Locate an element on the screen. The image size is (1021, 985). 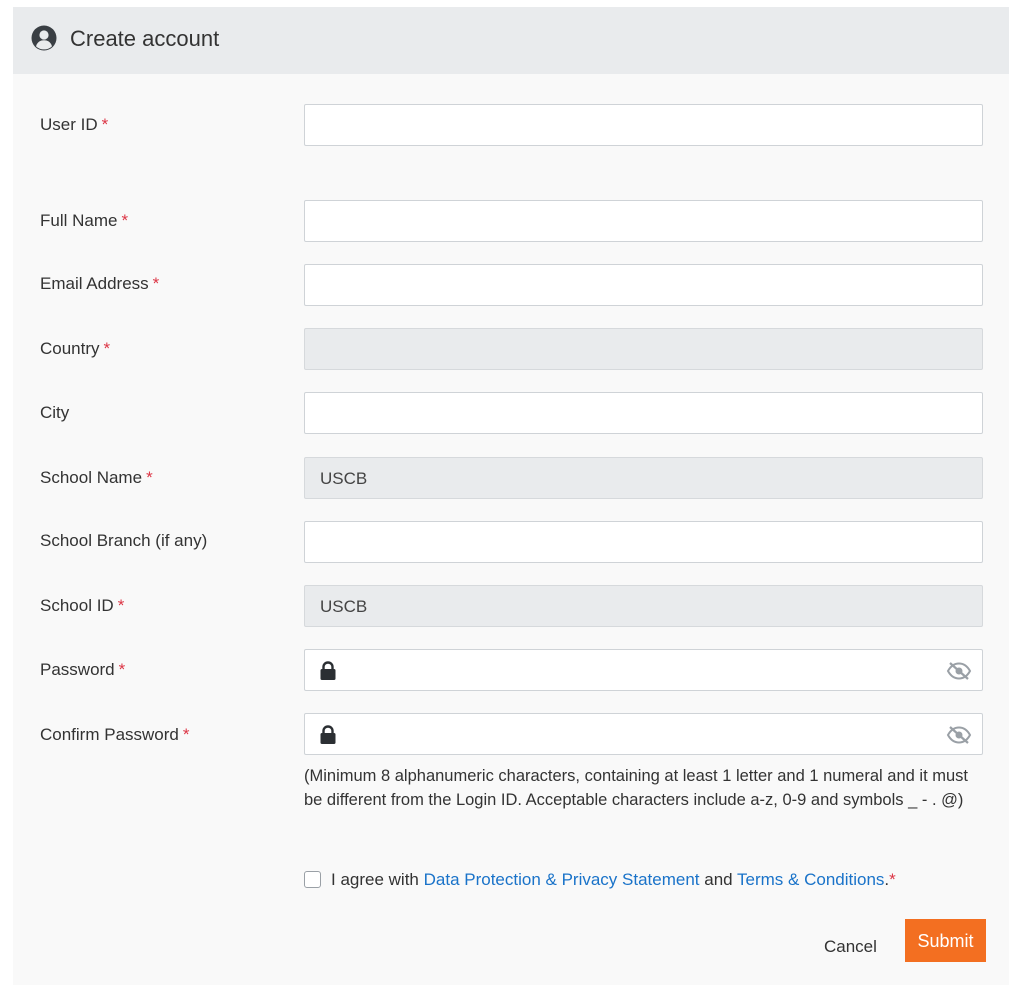
city-input is located at coordinates (643, 413).